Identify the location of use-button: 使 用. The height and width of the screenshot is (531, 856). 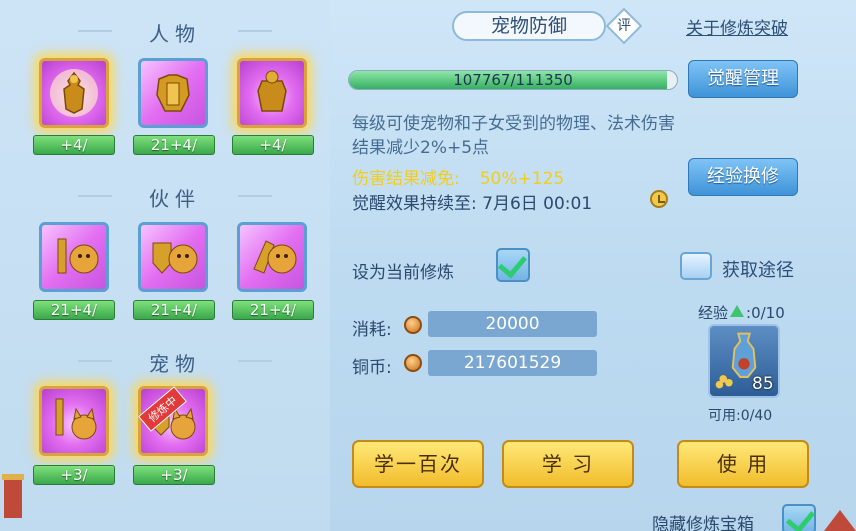
(743, 464).